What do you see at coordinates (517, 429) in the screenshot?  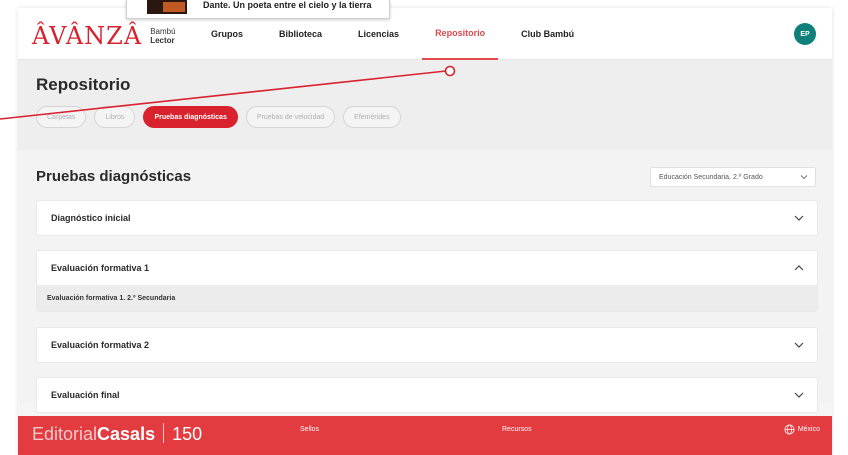 I see `footer-link-recursos: Recursos` at bounding box center [517, 429].